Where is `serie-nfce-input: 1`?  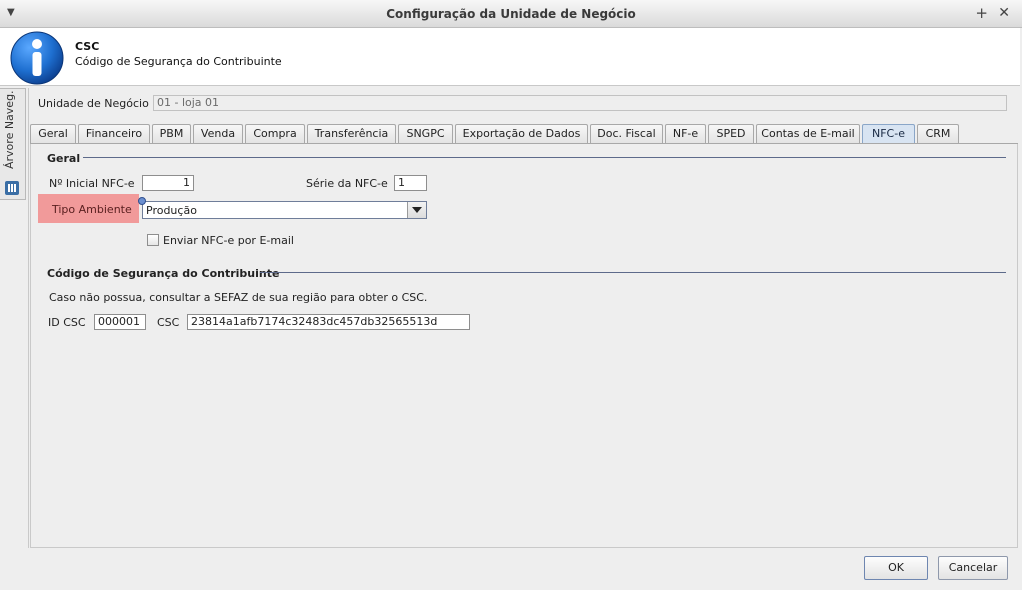
serie-nfce-input: 1 is located at coordinates (410, 183).